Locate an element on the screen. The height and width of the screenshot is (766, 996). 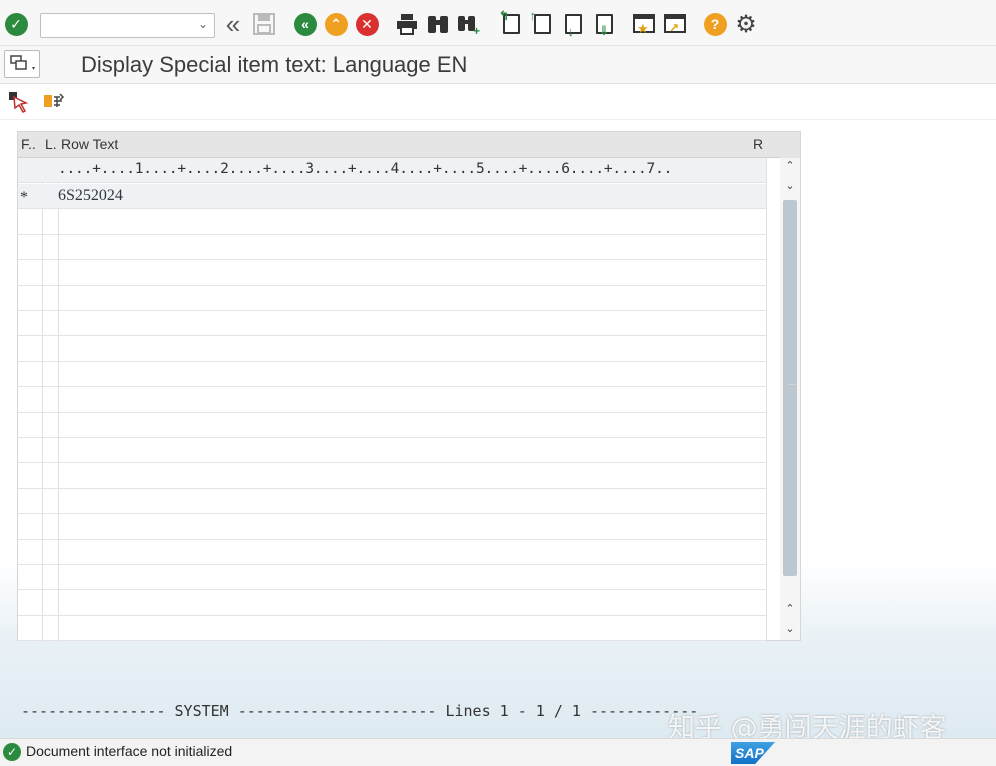
generate-shortcut-icon: ↗ is located at coordinates (675, 24).